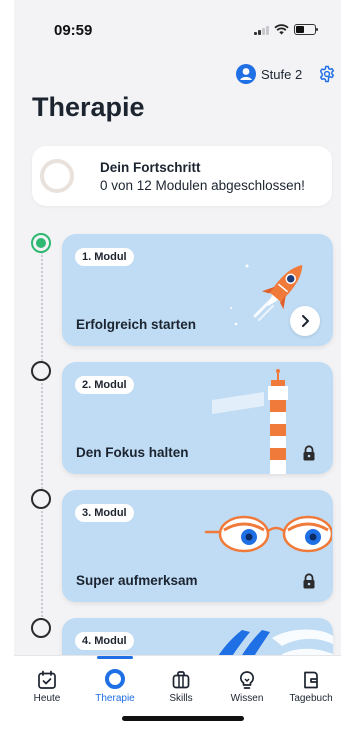 The height and width of the screenshot is (729, 341). I want to click on level-button: Stufe 2, so click(269, 74).